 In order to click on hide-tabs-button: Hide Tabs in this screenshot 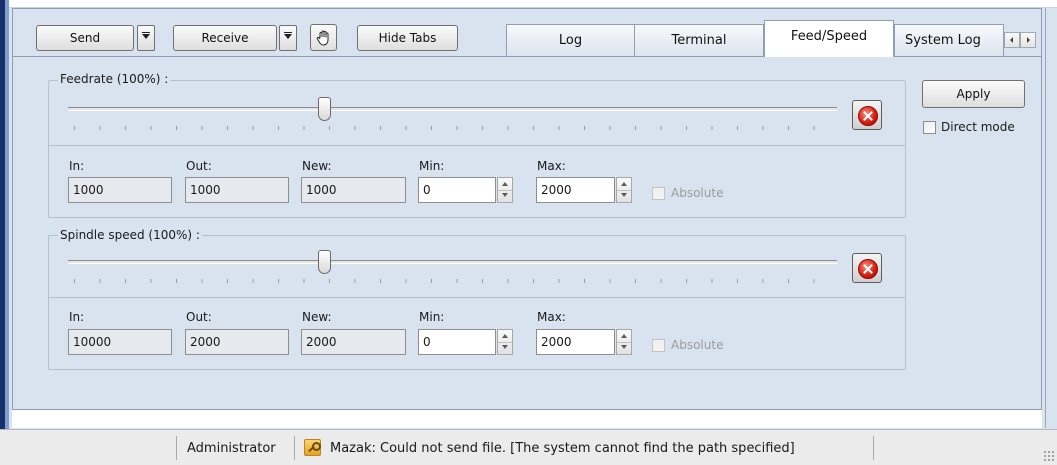, I will do `click(407, 38)`.